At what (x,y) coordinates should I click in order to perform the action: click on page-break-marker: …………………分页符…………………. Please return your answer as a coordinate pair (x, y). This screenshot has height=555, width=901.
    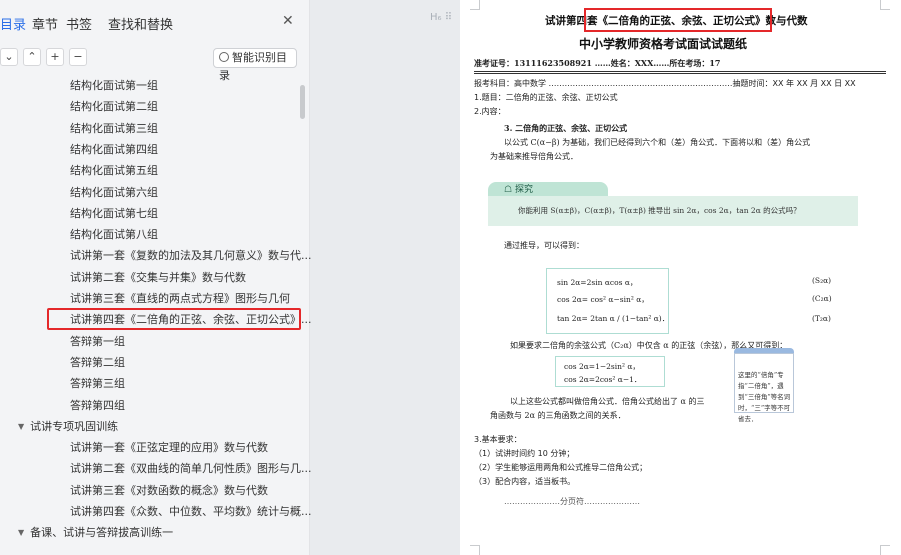
    Looking at the image, I should click on (572, 501).